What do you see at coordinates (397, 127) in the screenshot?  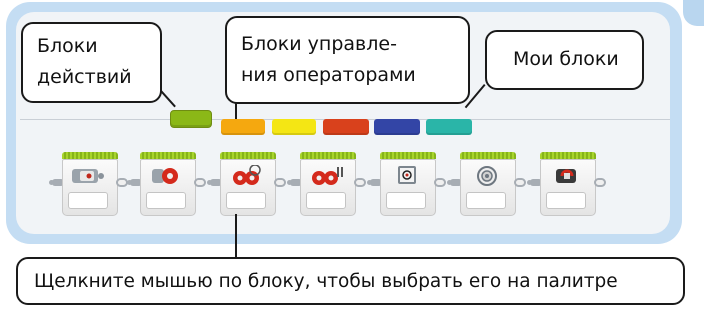 I see `tab-advanced-blocks` at bounding box center [397, 127].